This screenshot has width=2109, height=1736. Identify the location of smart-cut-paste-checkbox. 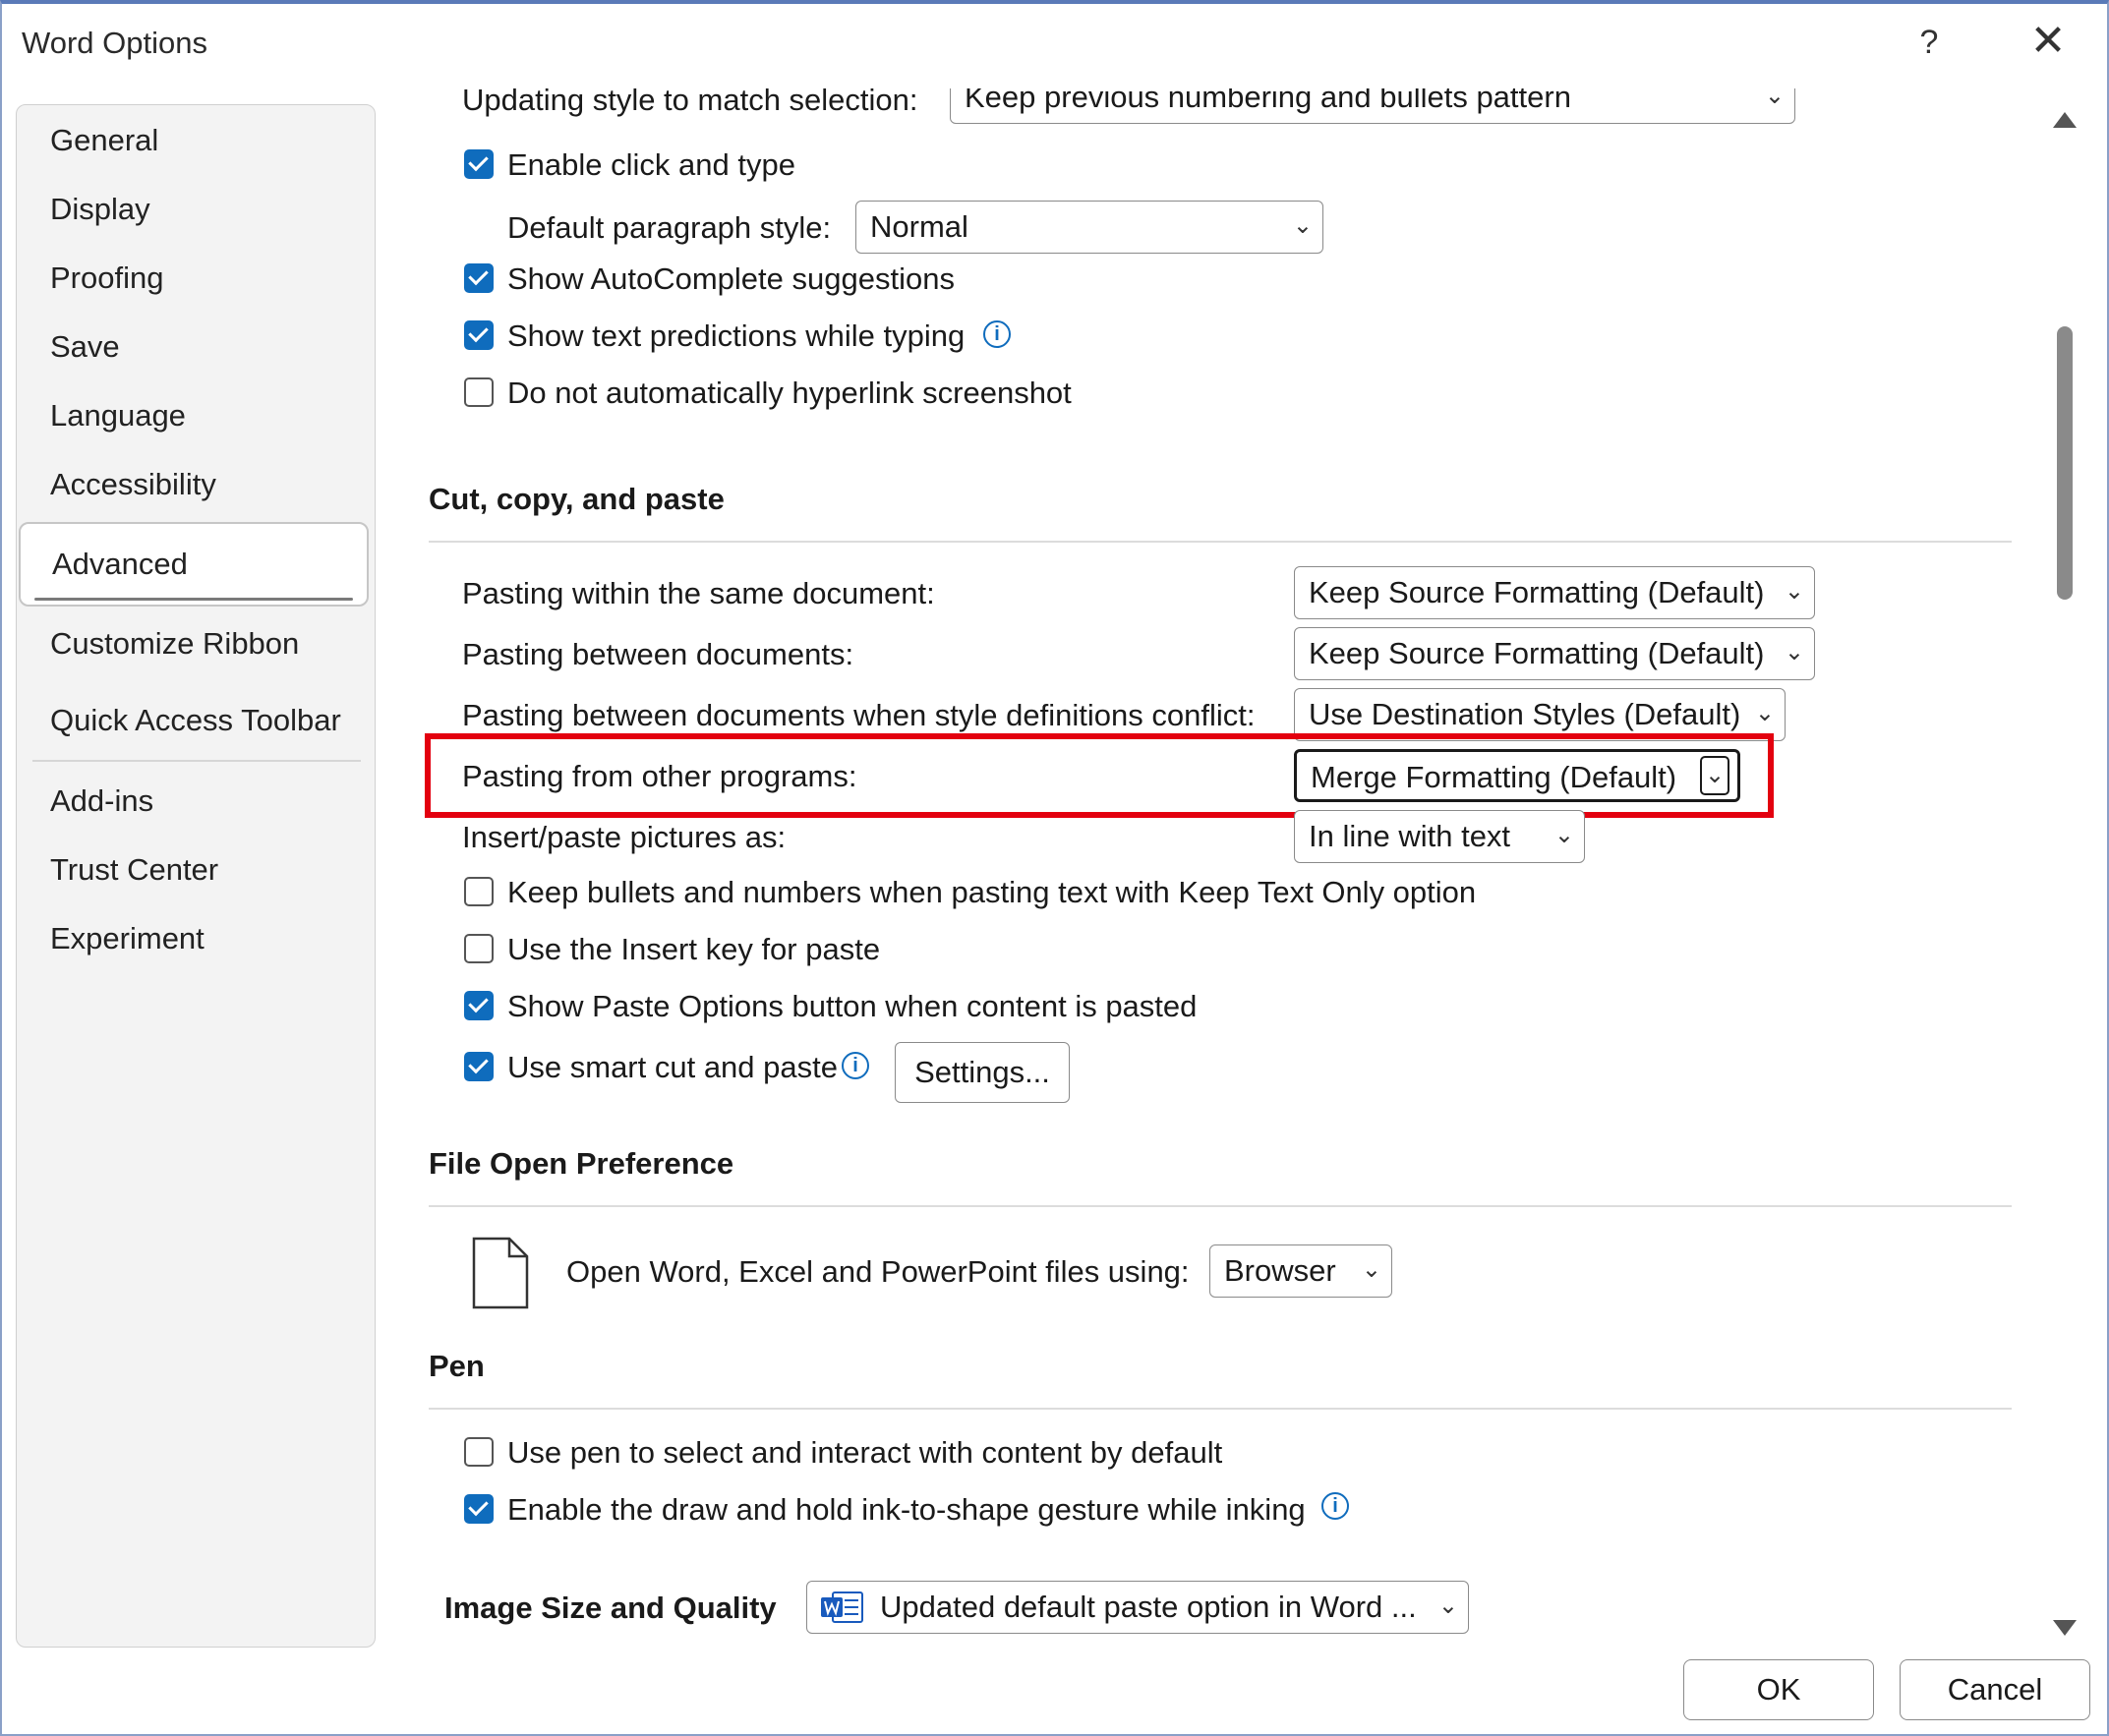
(479, 1066).